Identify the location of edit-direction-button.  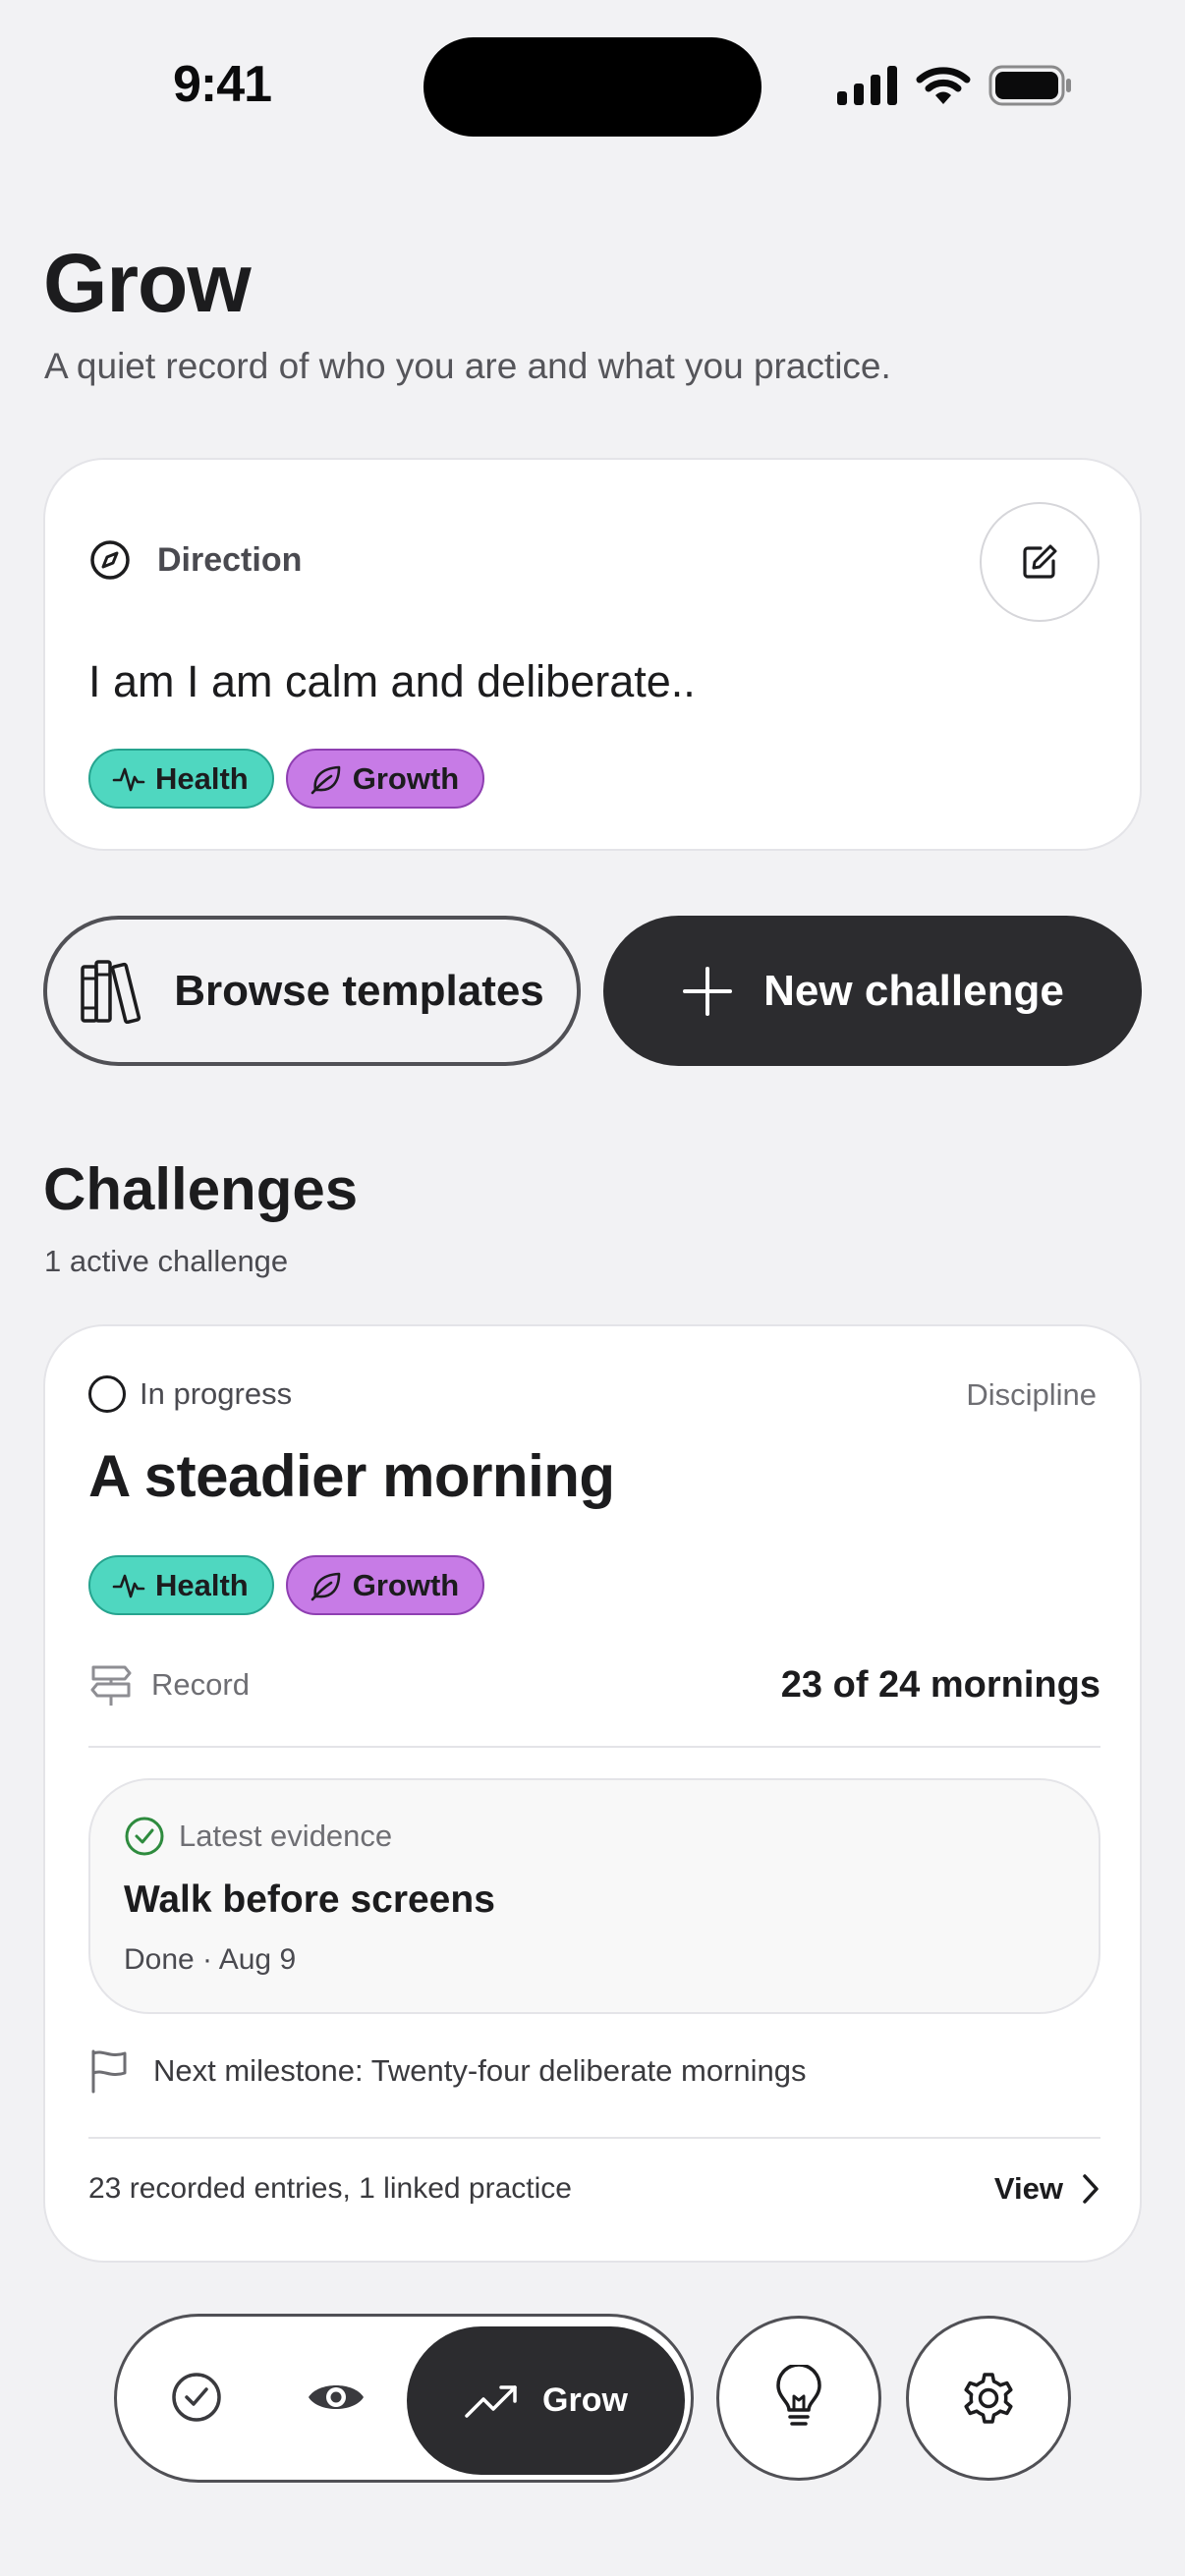
(1040, 562).